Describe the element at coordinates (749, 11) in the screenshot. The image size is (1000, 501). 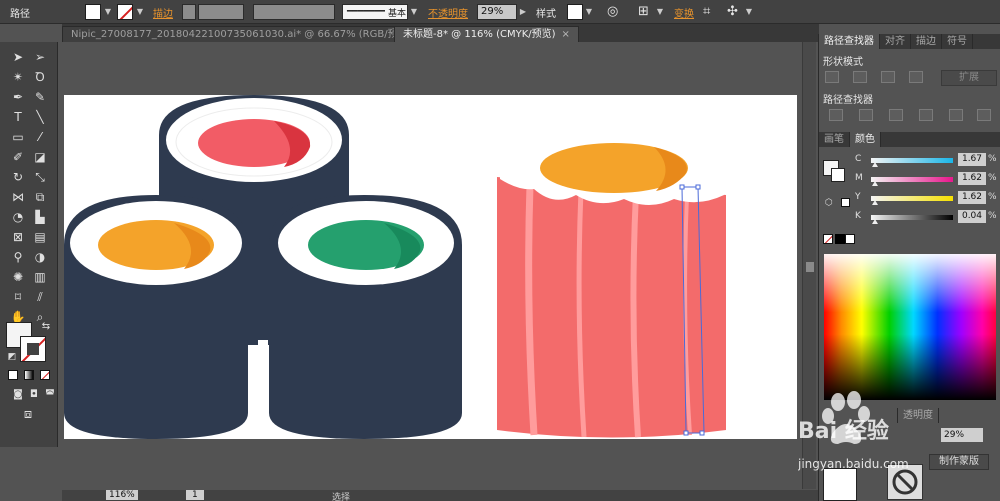
I see `options-dropdown-icon: ▼` at that location.